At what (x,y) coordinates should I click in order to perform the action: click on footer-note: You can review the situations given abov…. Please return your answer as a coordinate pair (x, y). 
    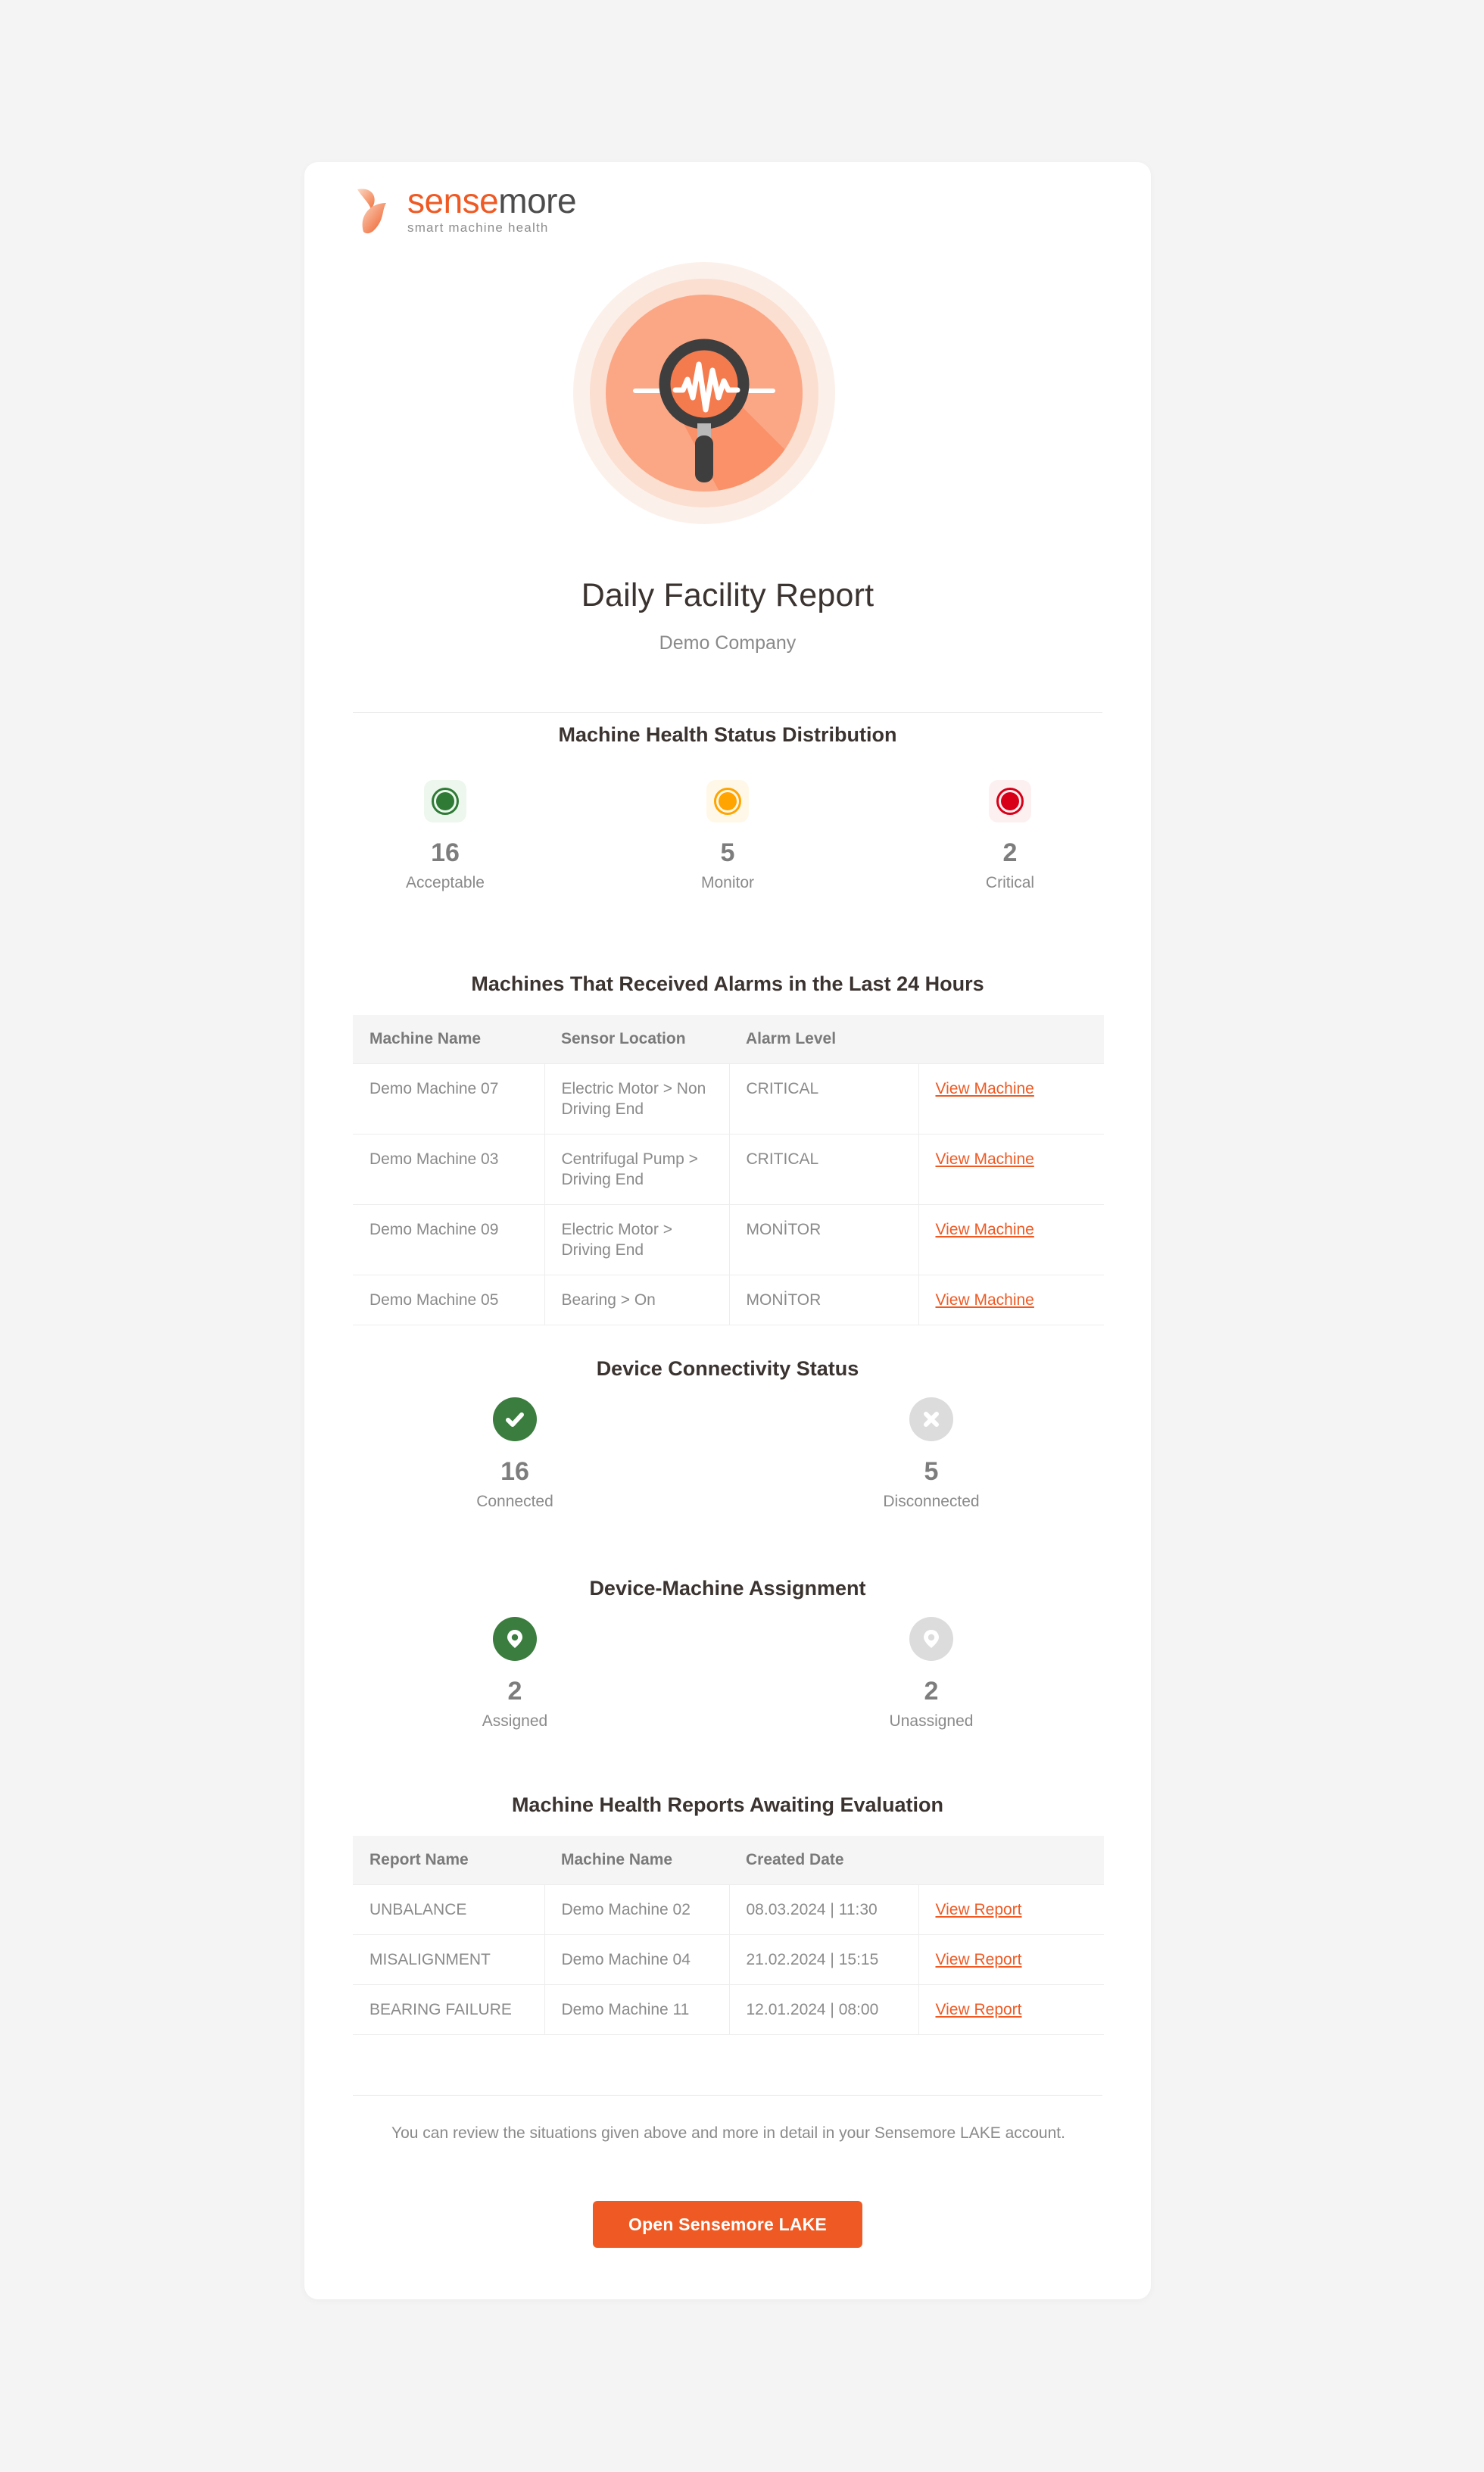
    Looking at the image, I should click on (728, 2133).